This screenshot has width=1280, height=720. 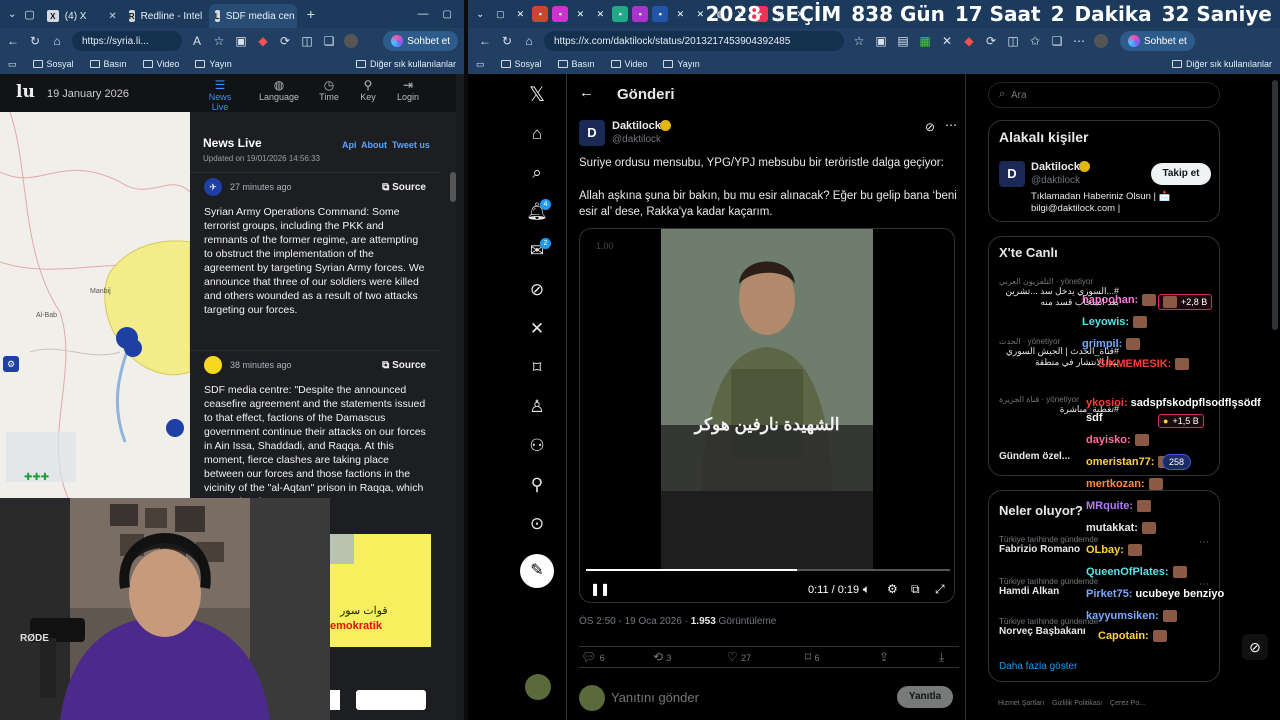 What do you see at coordinates (1035, 41) in the screenshot?
I see `favorites-icon: ✩` at bounding box center [1035, 41].